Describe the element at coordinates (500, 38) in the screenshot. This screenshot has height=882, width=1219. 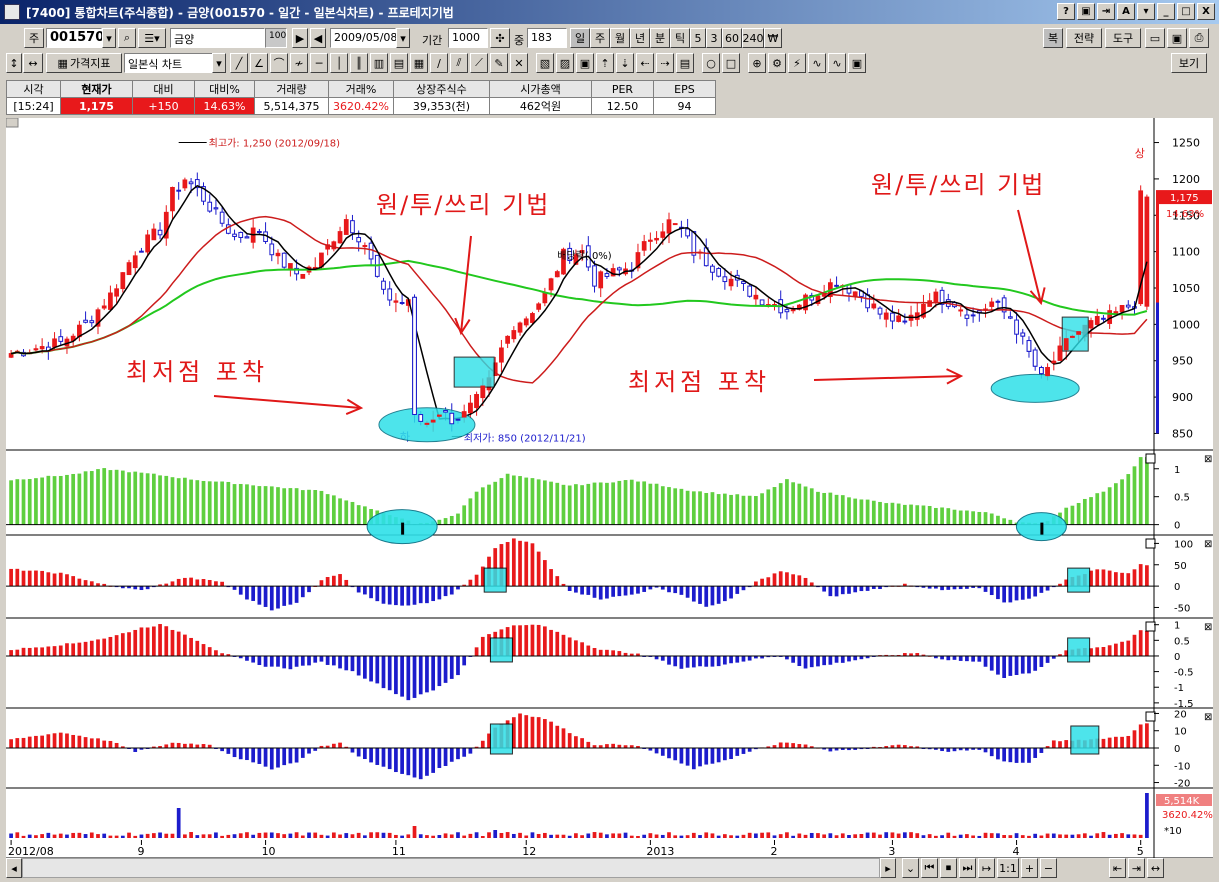
I see `spin-button: ✣` at that location.